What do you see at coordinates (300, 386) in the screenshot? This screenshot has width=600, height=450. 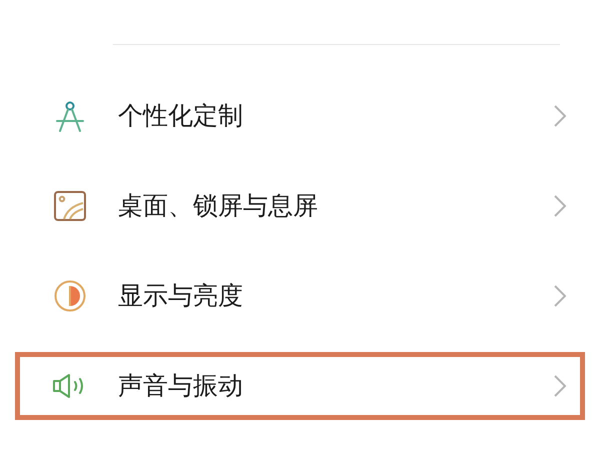 I see `settings-row: 声音与振动` at bounding box center [300, 386].